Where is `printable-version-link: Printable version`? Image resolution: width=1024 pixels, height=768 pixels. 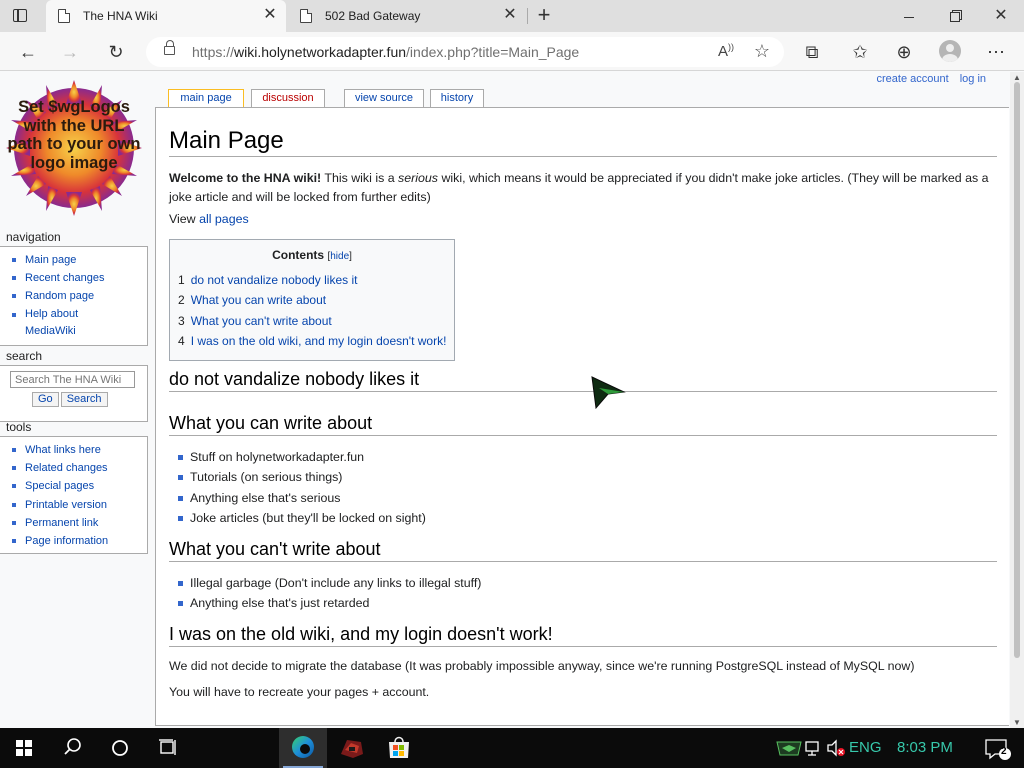
printable-version-link: Printable version is located at coordinates (66, 505).